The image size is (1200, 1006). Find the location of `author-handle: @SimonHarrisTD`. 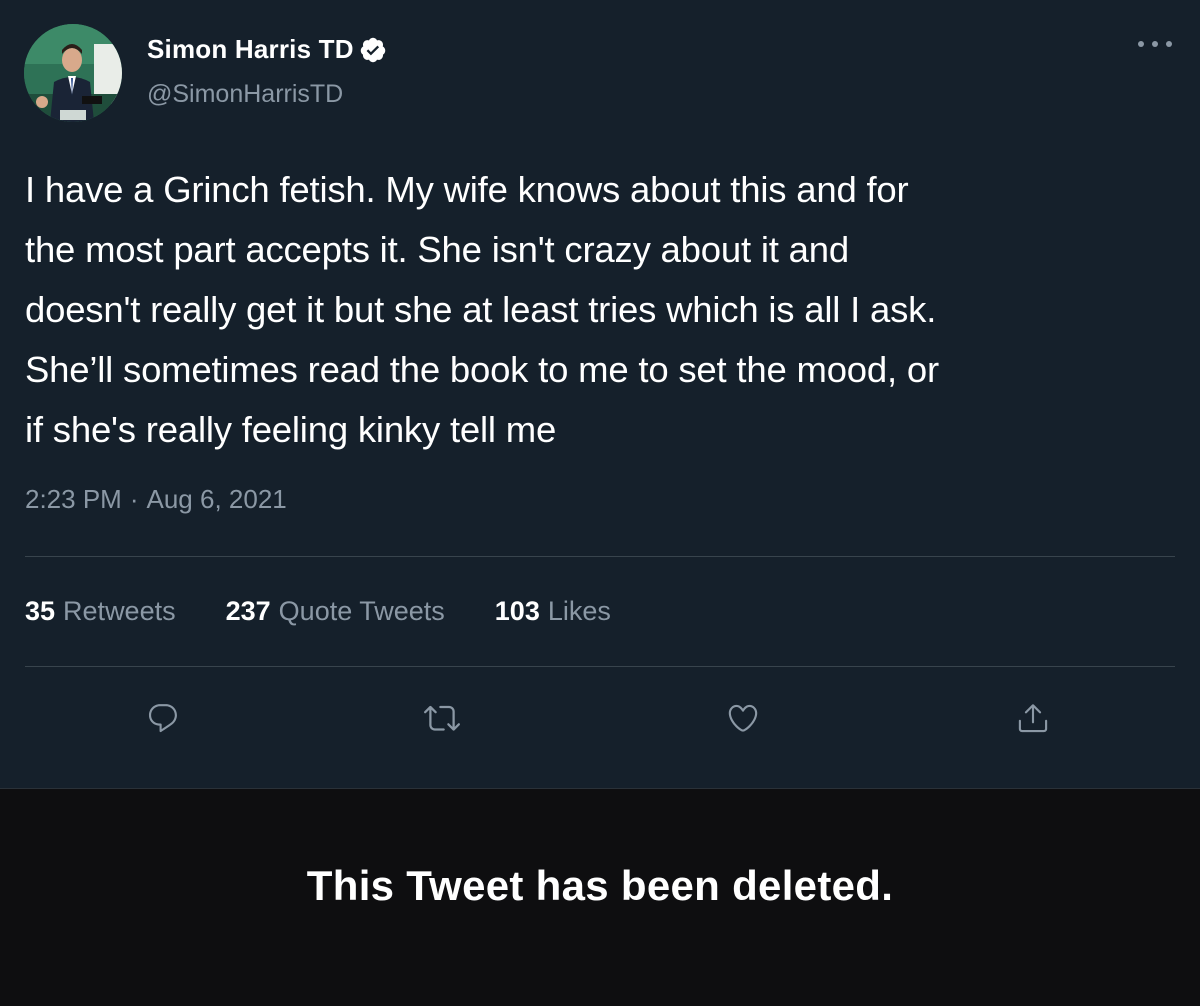

author-handle: @SimonHarrisTD is located at coordinates (245, 94).